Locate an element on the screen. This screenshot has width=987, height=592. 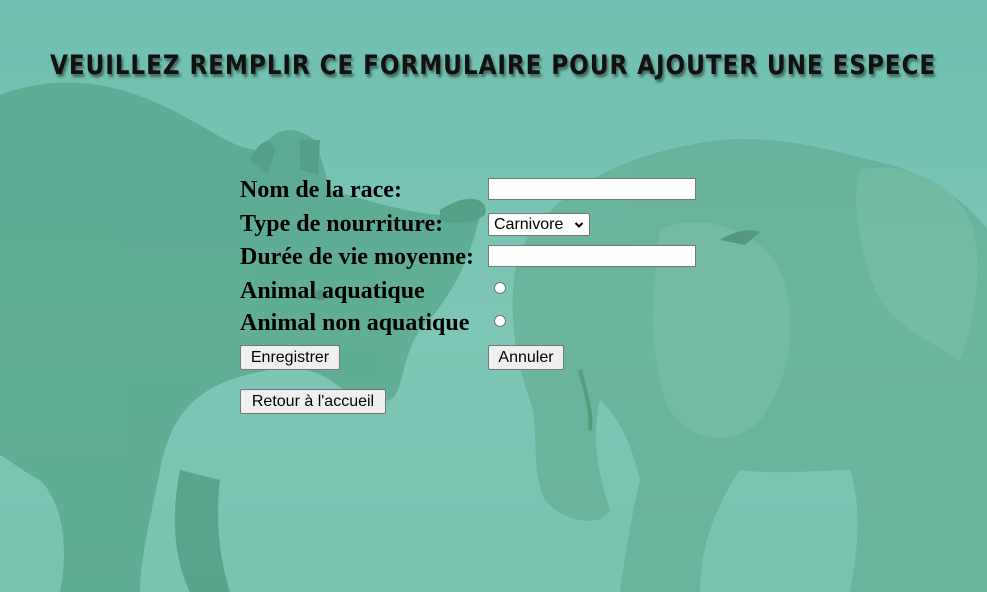
non-aquatic-label: Animal non aquatique is located at coordinates (355, 323).